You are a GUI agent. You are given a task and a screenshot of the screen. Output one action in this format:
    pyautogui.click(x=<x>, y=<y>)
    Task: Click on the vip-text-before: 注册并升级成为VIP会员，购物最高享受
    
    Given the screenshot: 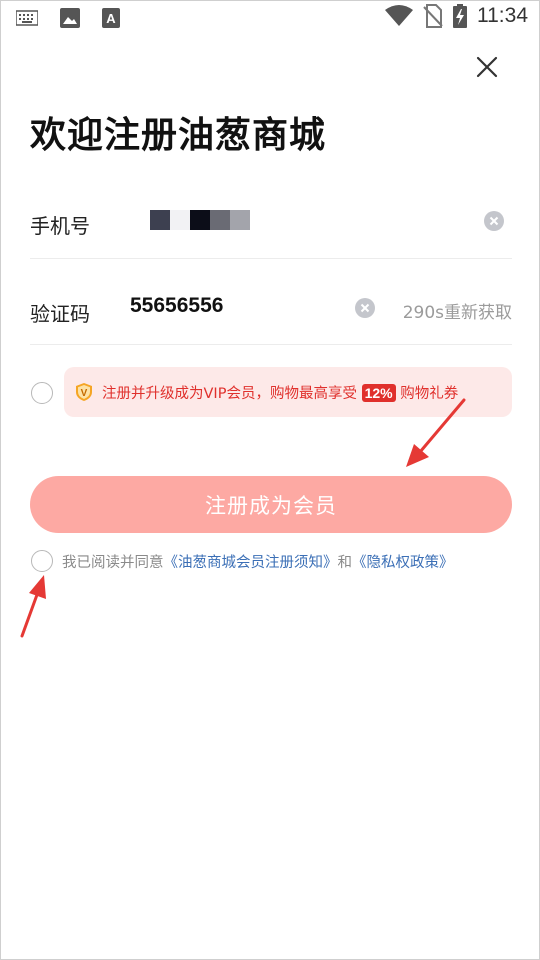 What is the action you would take?
    pyautogui.click(x=229, y=394)
    